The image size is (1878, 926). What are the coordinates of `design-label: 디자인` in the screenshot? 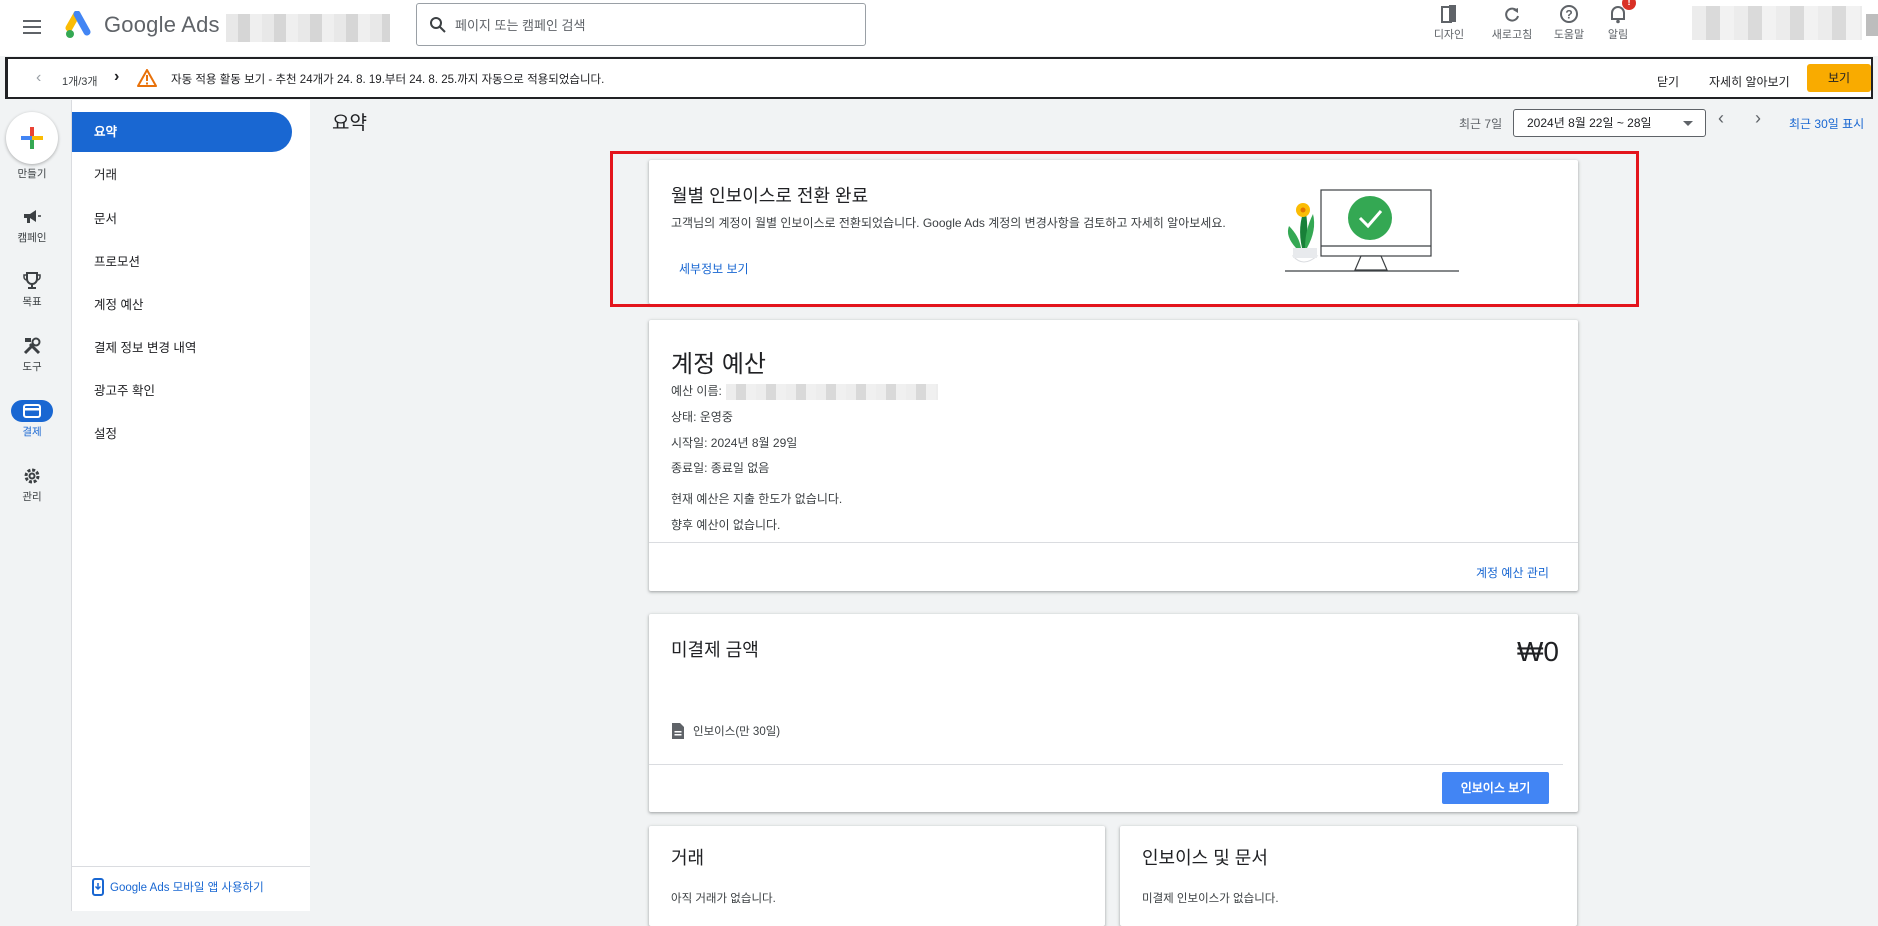 It's located at (1449, 35).